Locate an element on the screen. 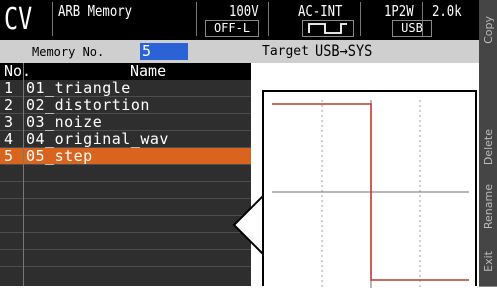 The image size is (497, 292). item-name: 05_step is located at coordinates (59, 156).